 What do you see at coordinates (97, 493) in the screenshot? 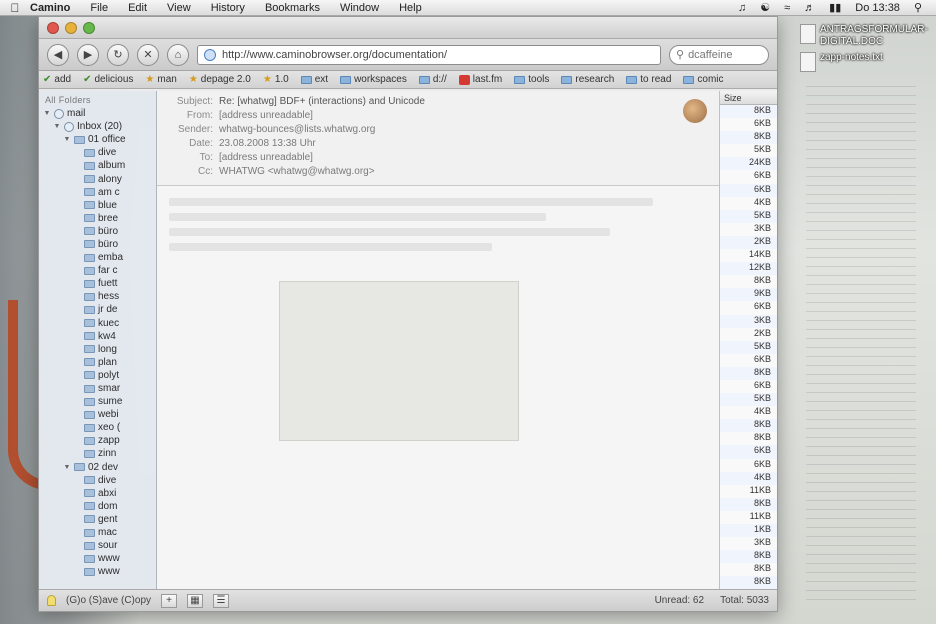
I see `folder-tree-row: abxi` at bounding box center [97, 493].